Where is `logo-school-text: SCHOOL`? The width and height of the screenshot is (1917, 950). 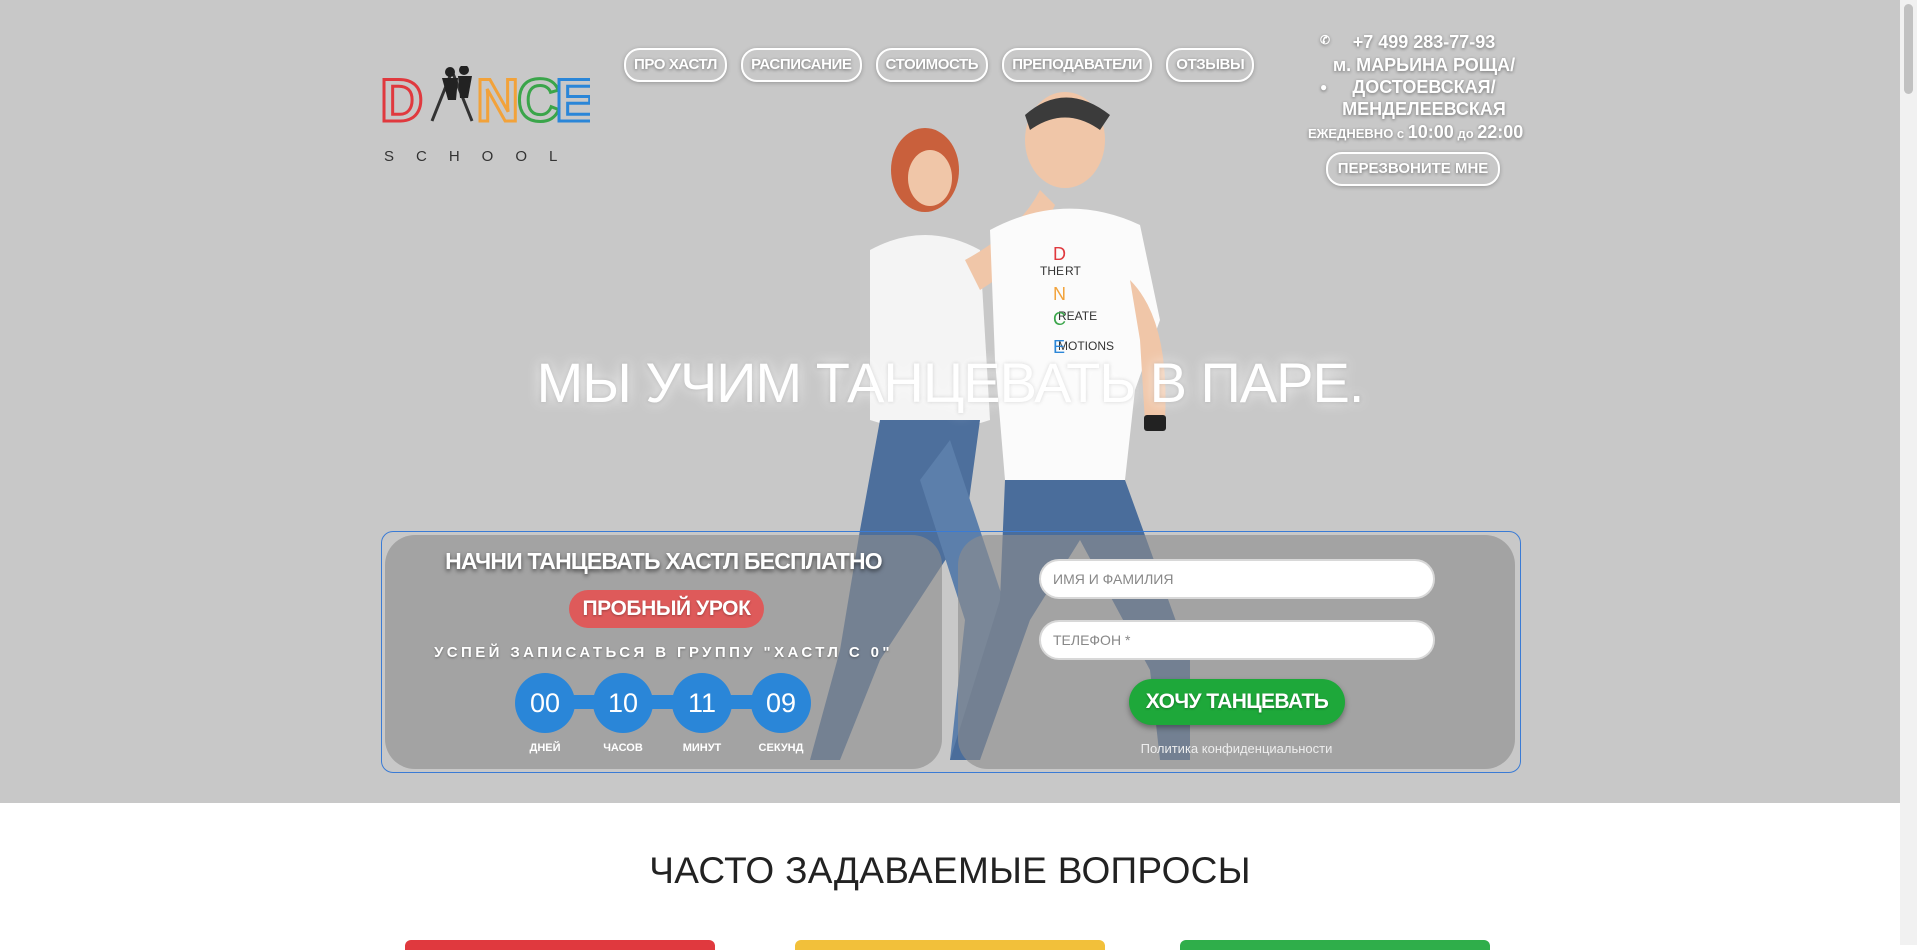 logo-school-text: SCHOOL is located at coordinates (482, 156).